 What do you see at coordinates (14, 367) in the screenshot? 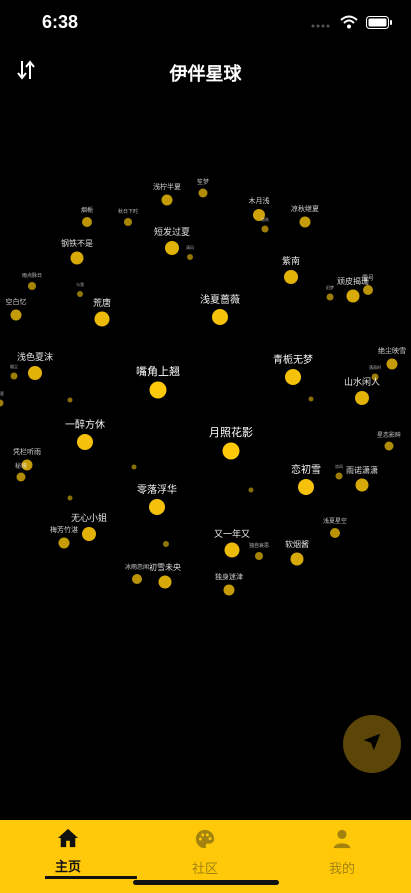
I see `star-label: 烟尘` at bounding box center [14, 367].